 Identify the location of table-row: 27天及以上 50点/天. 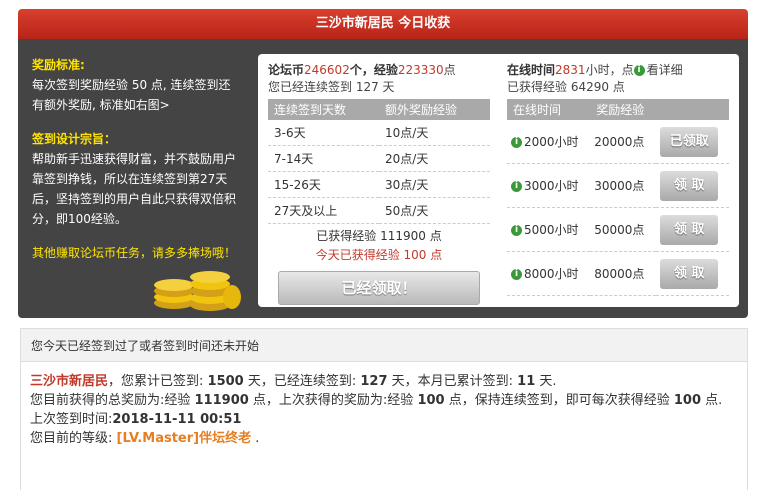
(379, 210).